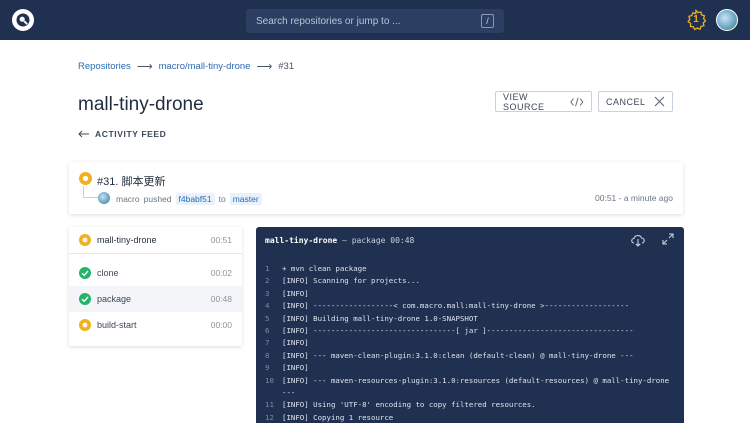  I want to click on page-title: mall-tiny-drone, so click(141, 104).